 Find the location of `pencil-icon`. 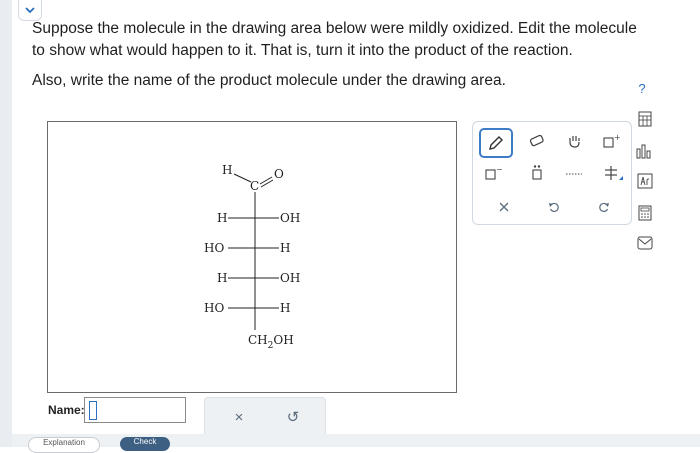

pencil-icon is located at coordinates (496, 143).